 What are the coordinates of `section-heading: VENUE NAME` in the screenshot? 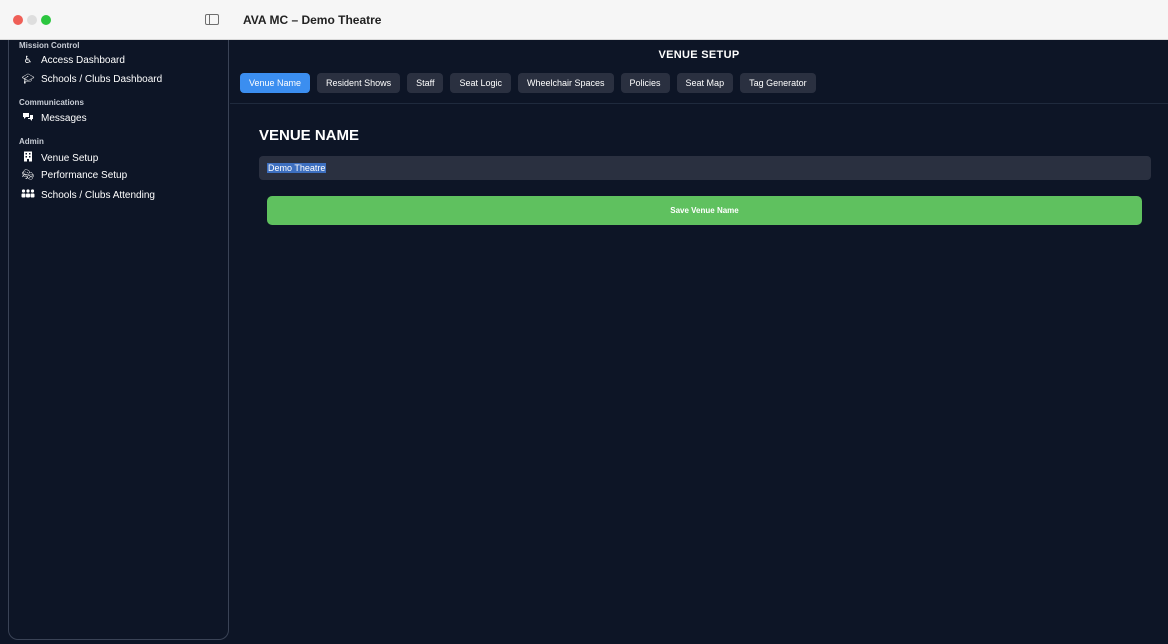 It's located at (309, 135).